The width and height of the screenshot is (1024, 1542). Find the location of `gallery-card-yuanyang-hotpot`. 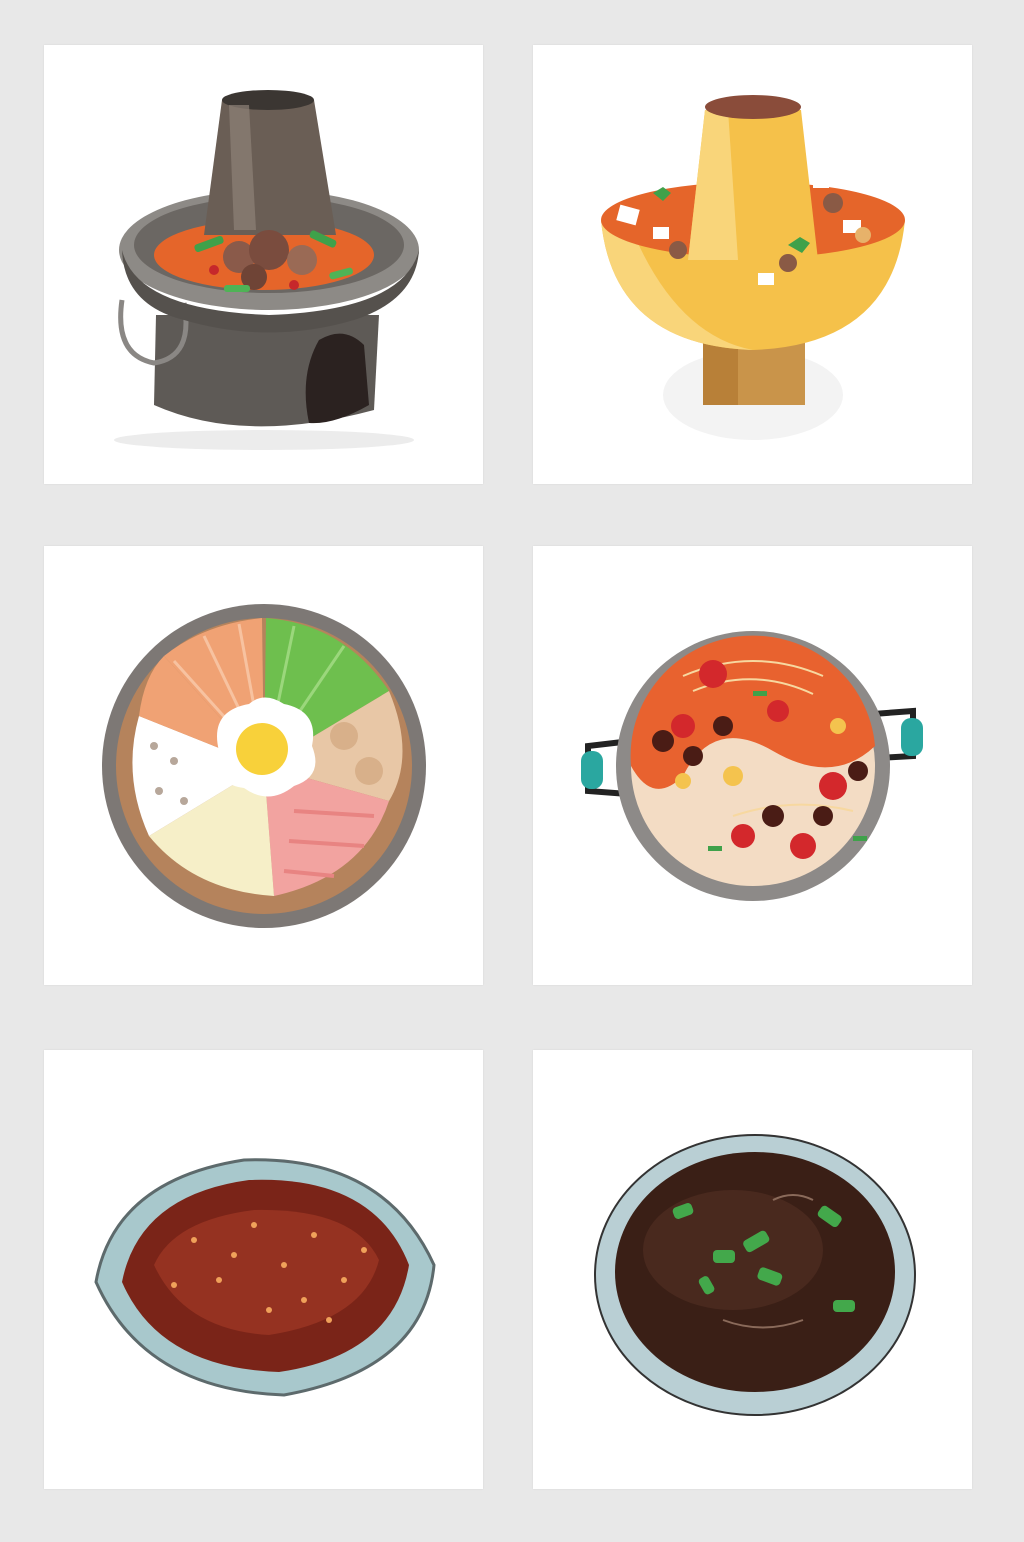

gallery-card-yuanyang-hotpot is located at coordinates (752, 765).